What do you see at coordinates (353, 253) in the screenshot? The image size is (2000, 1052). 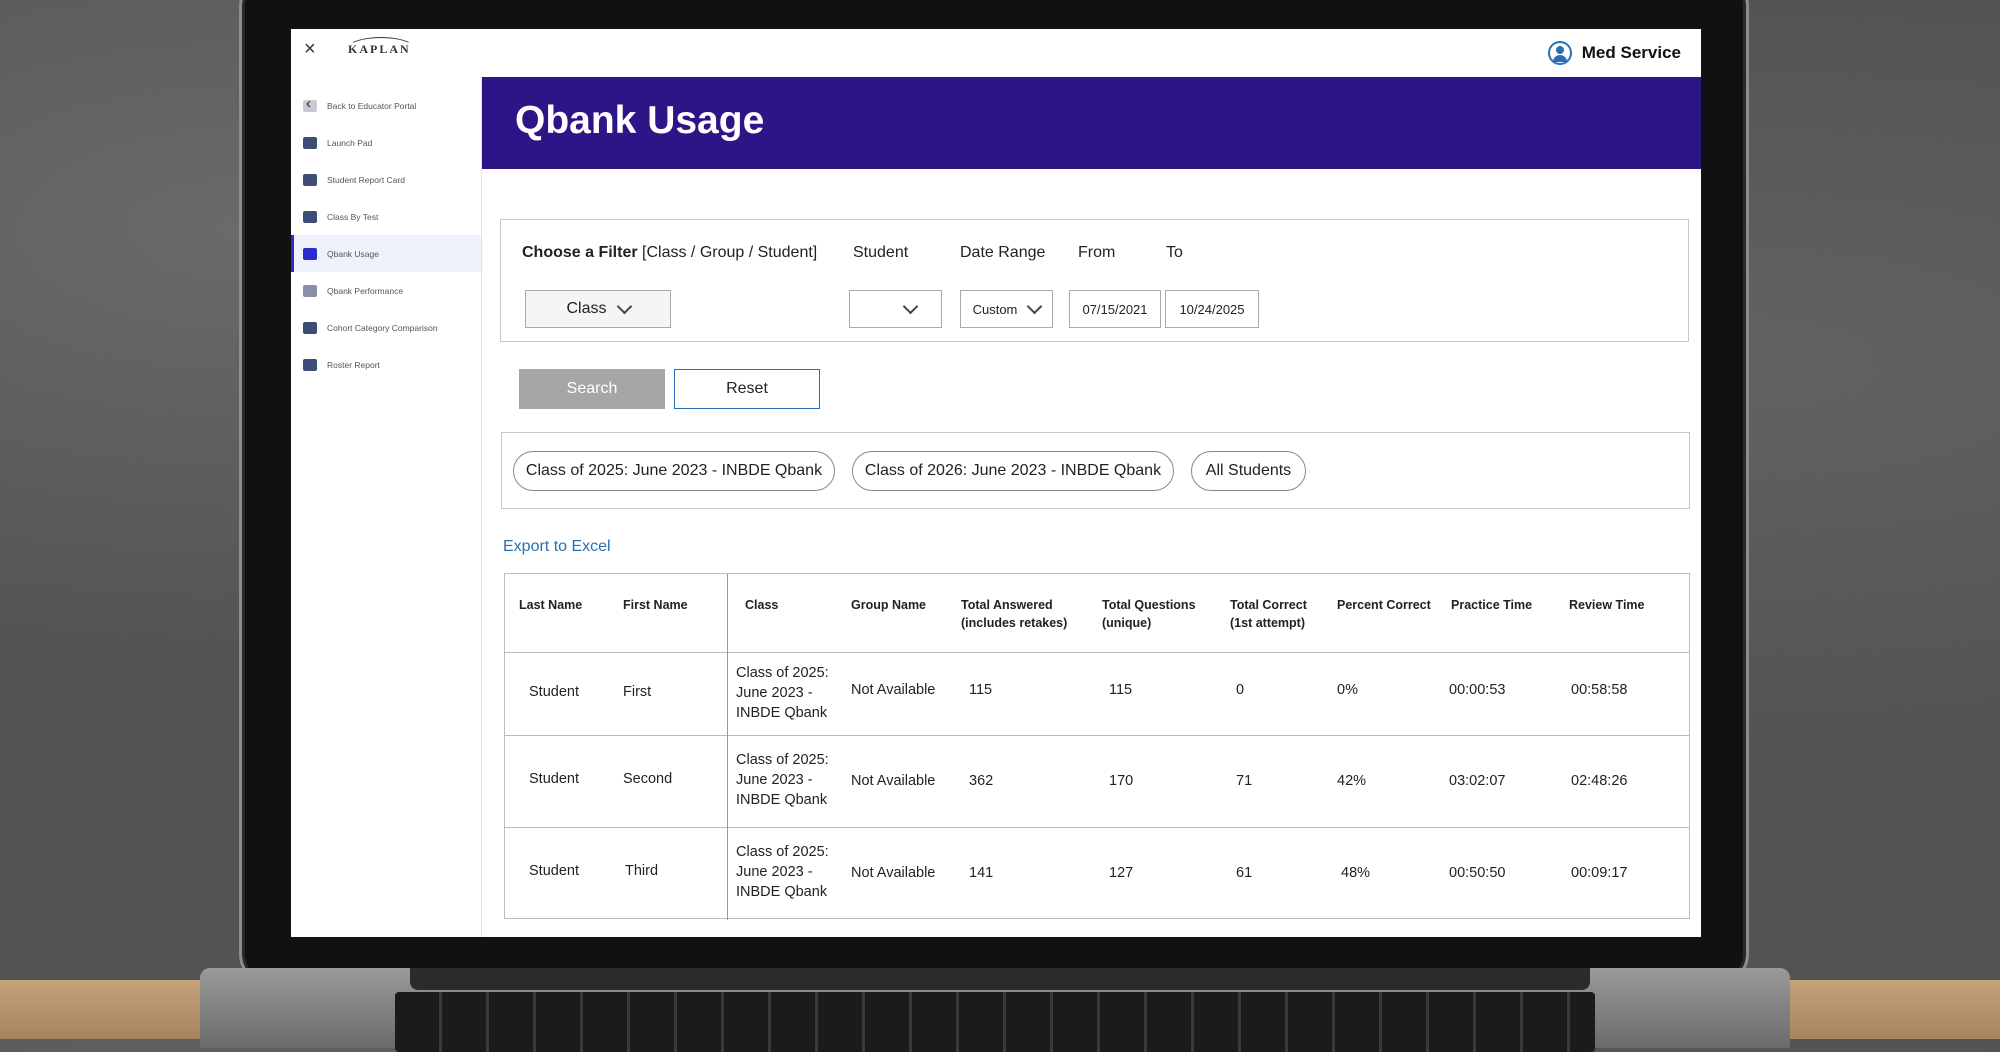 I see `sidebar-item-label: Qbank Usage` at bounding box center [353, 253].